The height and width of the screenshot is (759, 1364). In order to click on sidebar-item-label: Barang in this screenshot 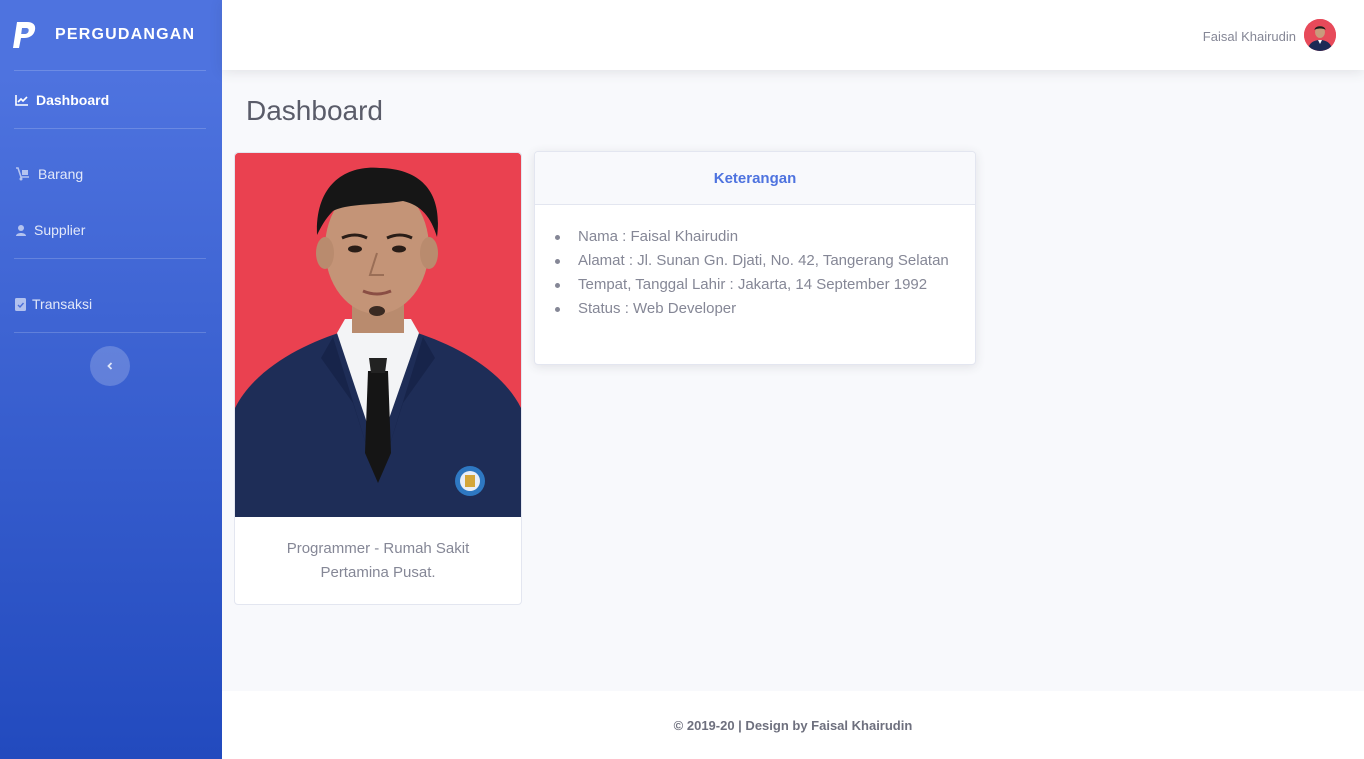, I will do `click(61, 174)`.